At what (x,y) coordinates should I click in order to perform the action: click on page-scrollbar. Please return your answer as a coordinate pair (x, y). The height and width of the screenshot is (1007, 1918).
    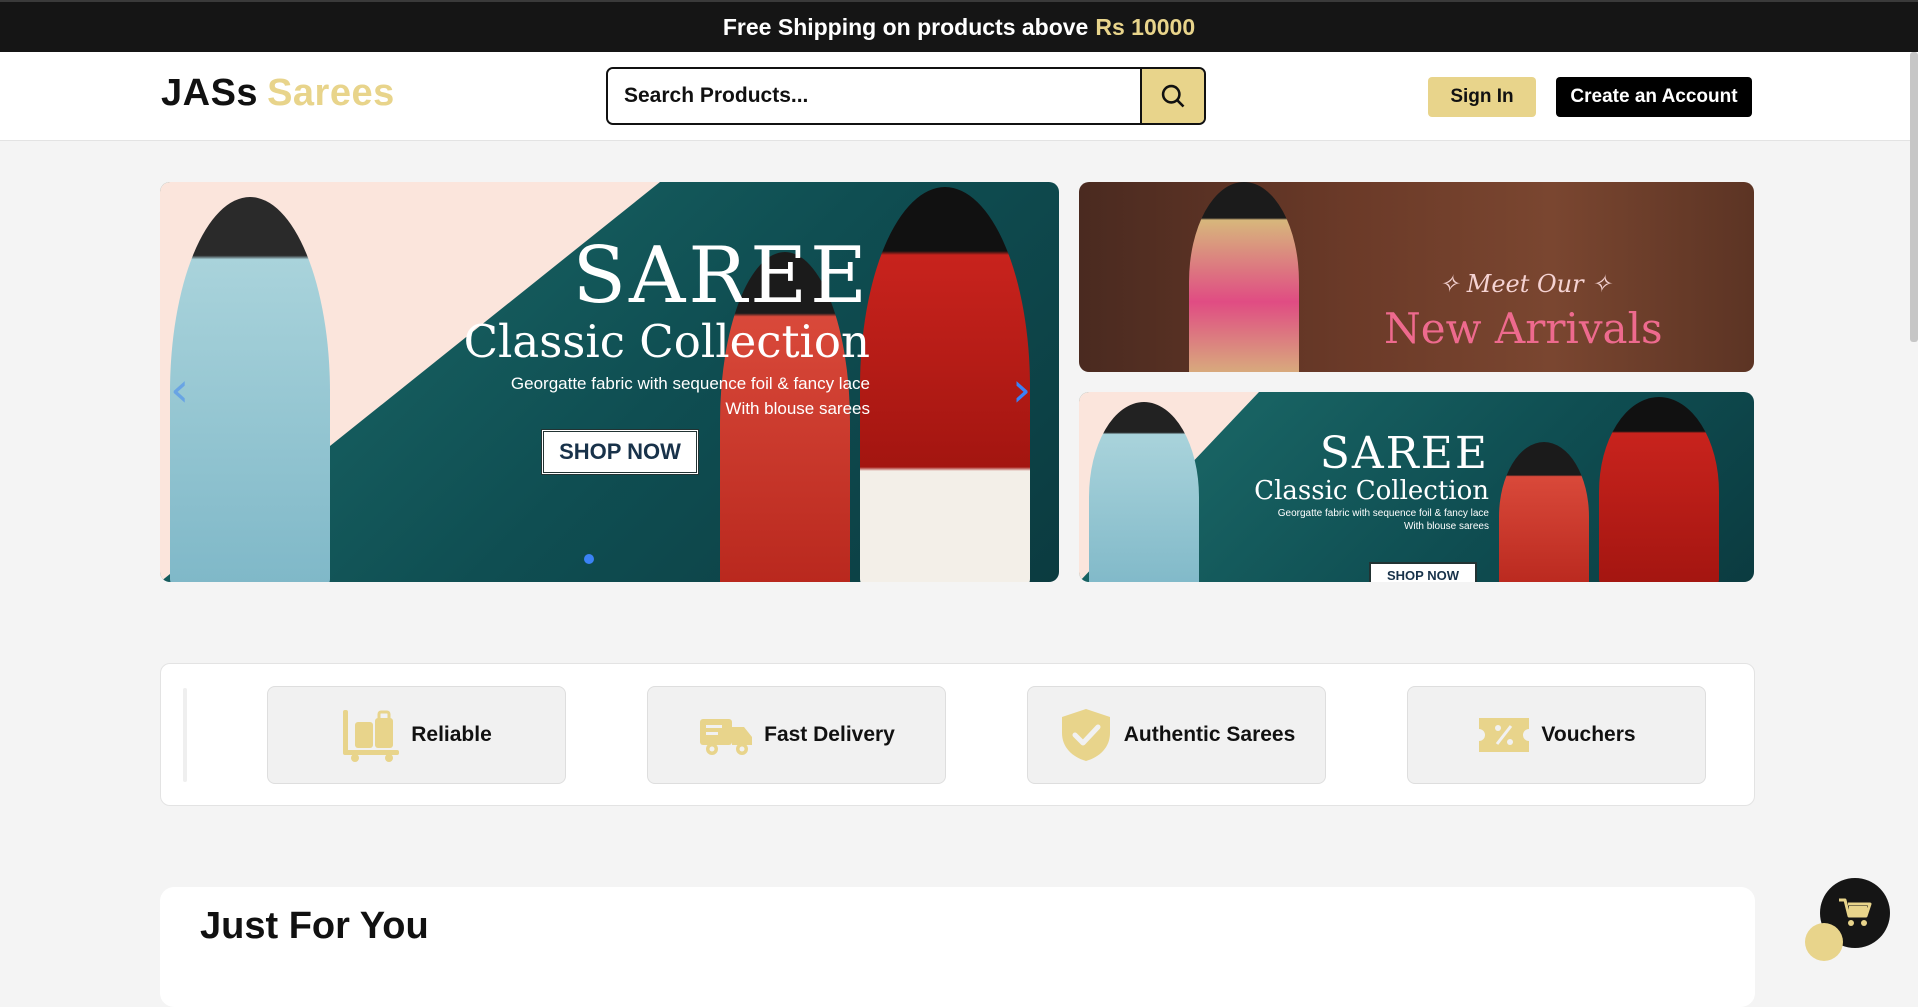
    Looking at the image, I should click on (1914, 197).